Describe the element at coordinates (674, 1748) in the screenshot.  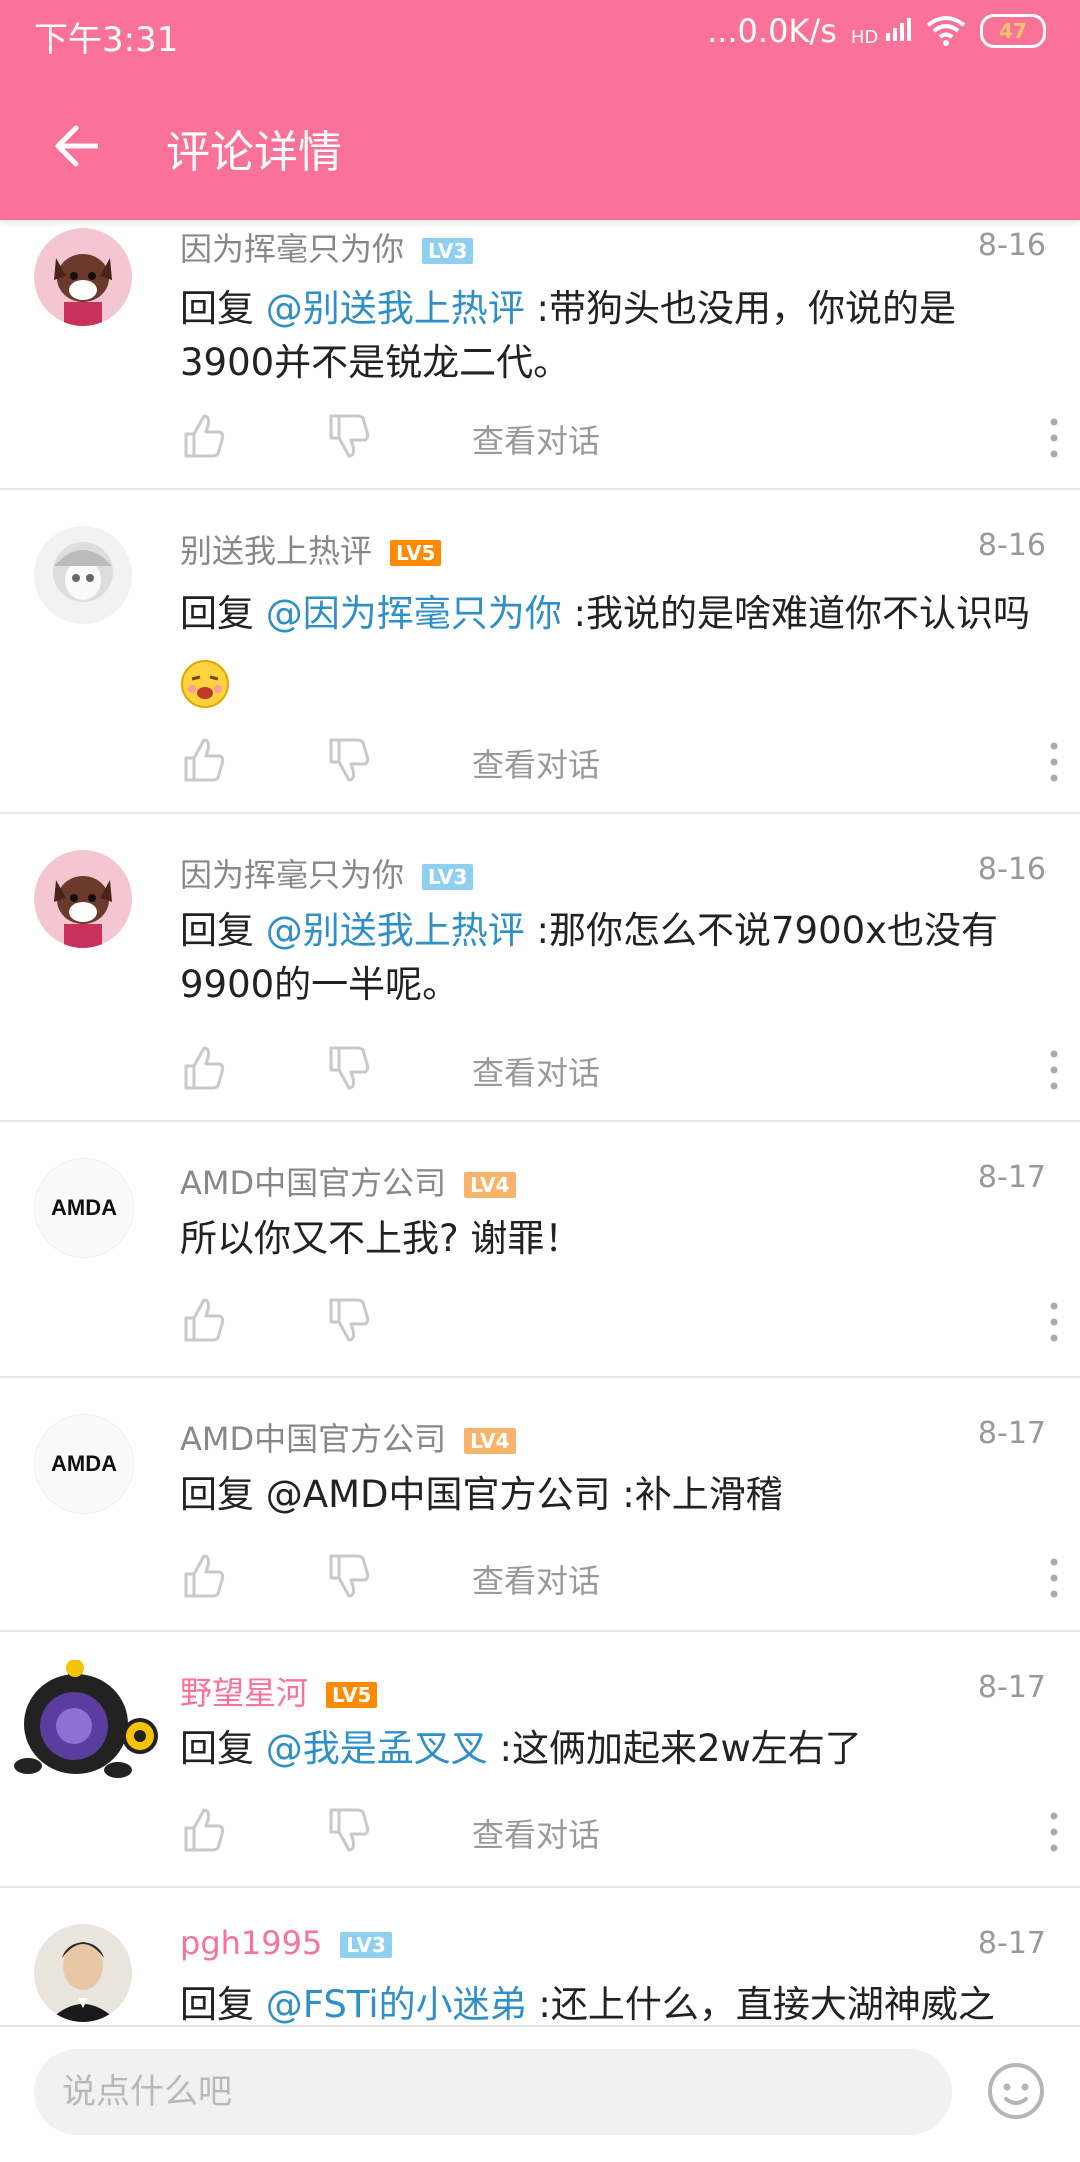
I see `comment-body: :这俩加起来2w左右了` at that location.